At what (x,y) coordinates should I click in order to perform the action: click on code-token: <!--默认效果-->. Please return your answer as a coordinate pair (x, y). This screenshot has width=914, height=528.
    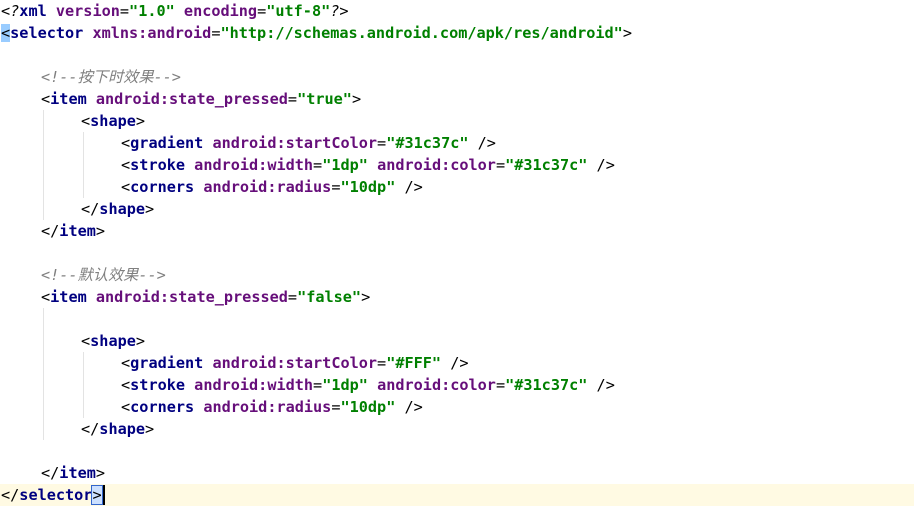
    Looking at the image, I should click on (103, 275).